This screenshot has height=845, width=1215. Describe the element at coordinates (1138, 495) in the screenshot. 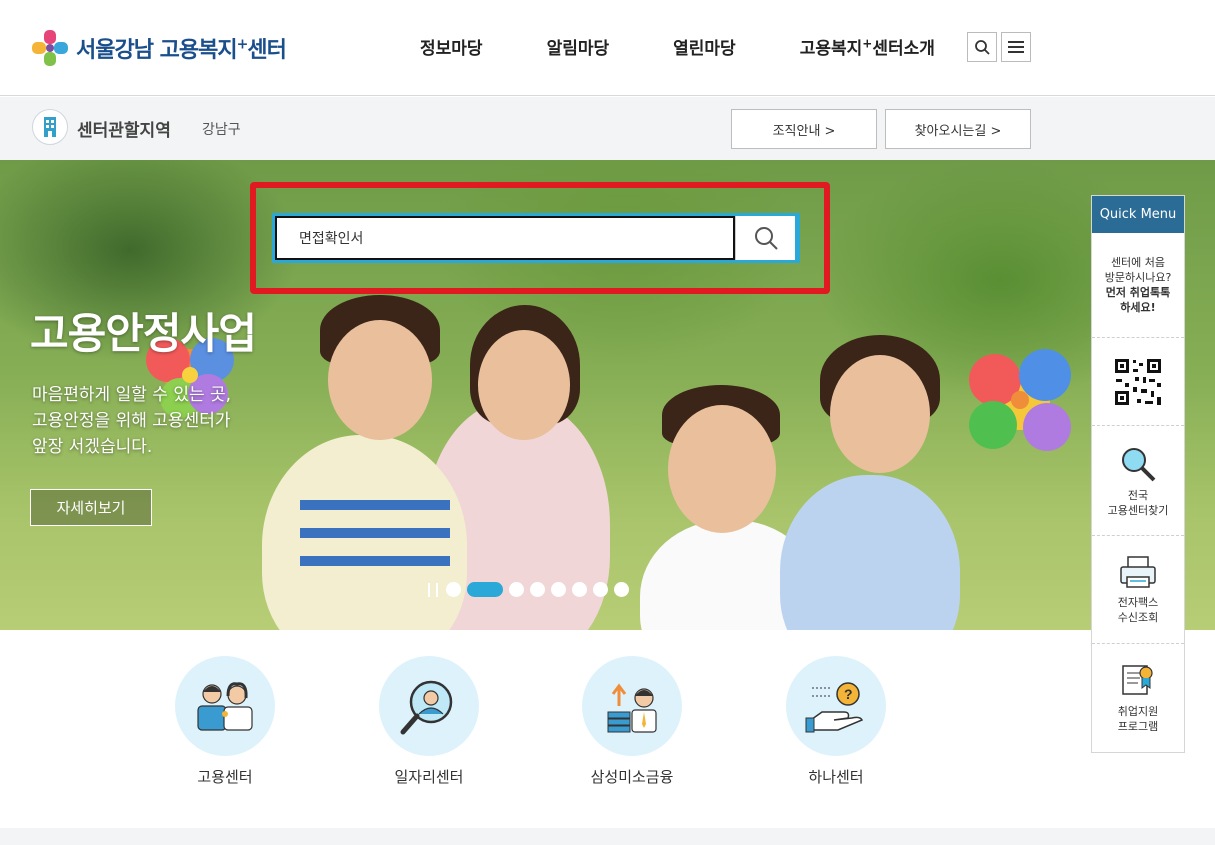

I see `quick-item-label: 전국` at that location.